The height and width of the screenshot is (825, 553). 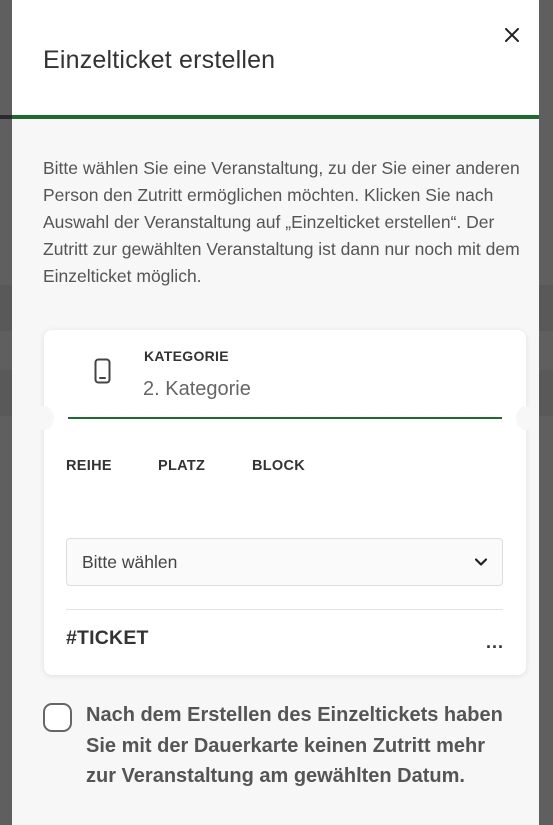 I want to click on ticket-number: #TICKET, so click(x=107, y=638).